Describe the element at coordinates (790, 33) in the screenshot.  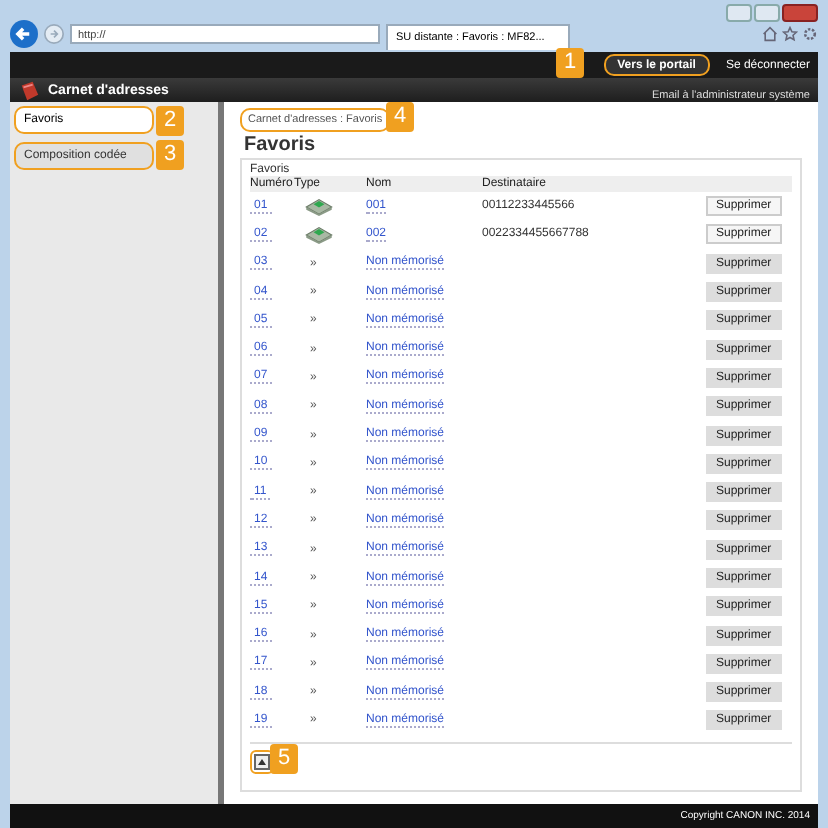
I see `star-icon` at that location.